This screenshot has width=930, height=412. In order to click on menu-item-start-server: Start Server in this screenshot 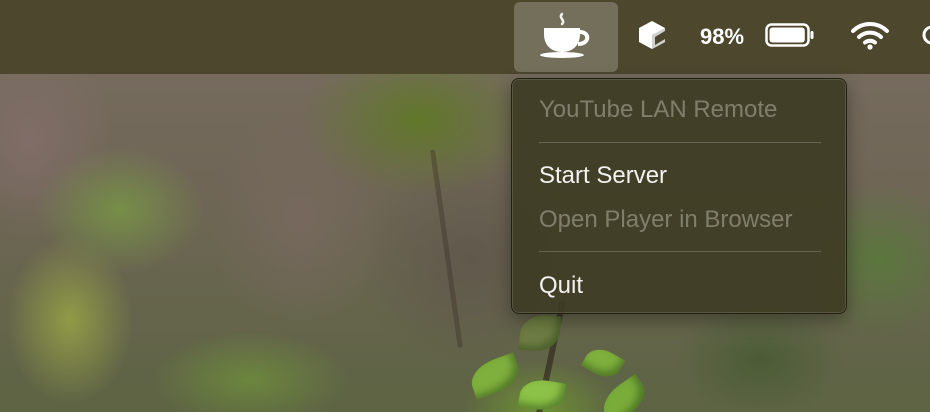, I will do `click(603, 176)`.